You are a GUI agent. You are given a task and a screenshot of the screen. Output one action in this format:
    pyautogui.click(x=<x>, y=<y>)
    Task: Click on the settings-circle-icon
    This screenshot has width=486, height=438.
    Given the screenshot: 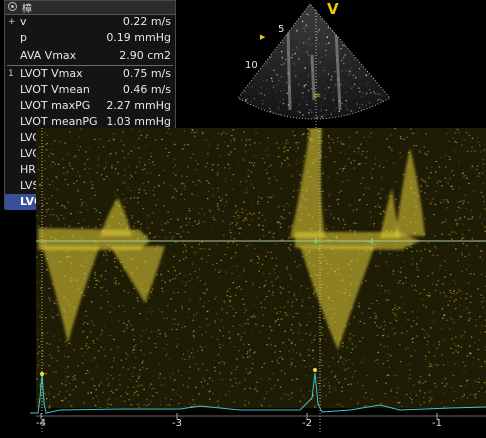 What is the action you would take?
    pyautogui.click(x=12, y=6)
    